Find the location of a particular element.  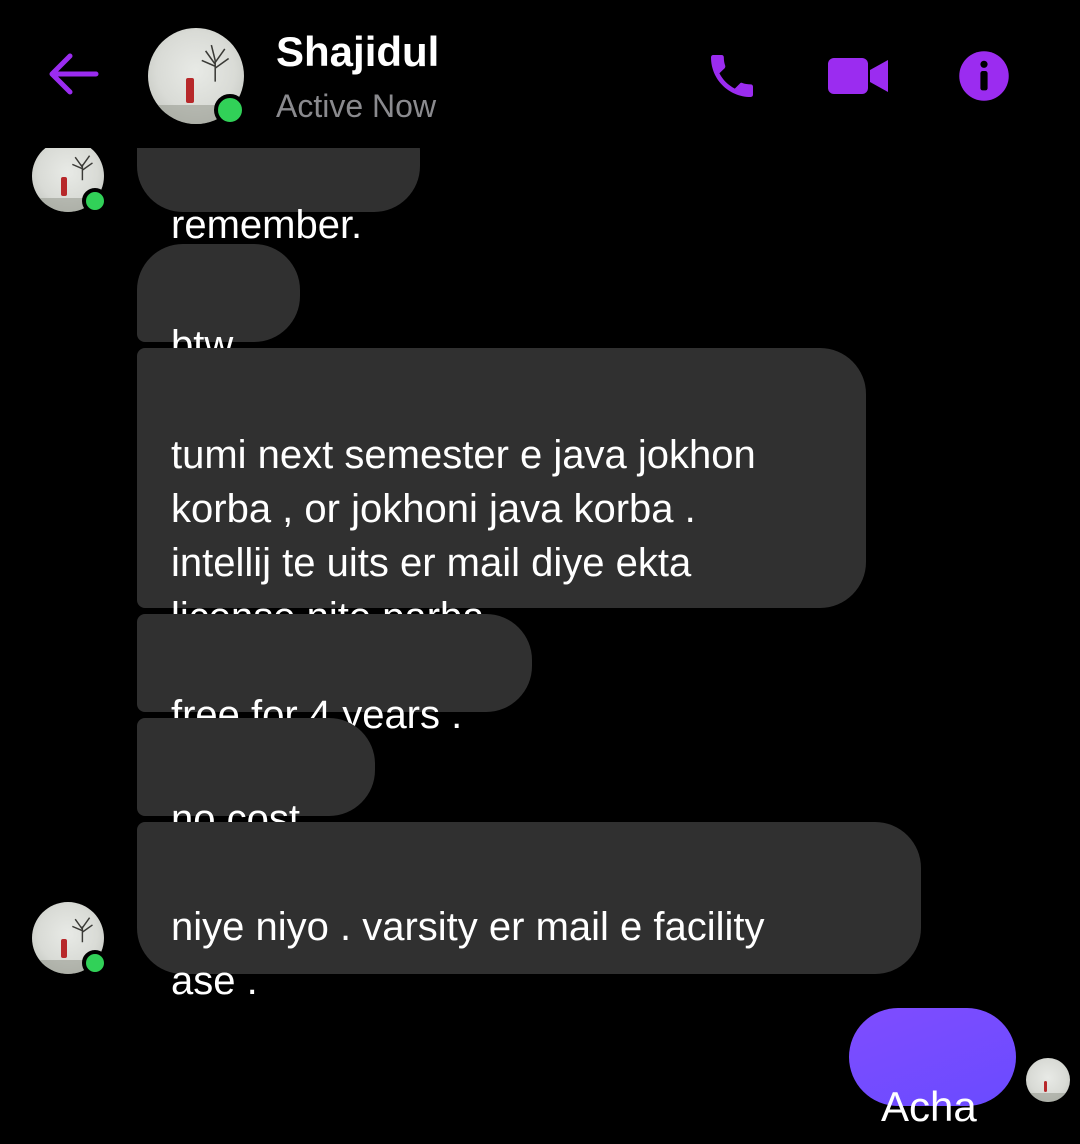

contact-status: Active Now is located at coordinates (356, 106).